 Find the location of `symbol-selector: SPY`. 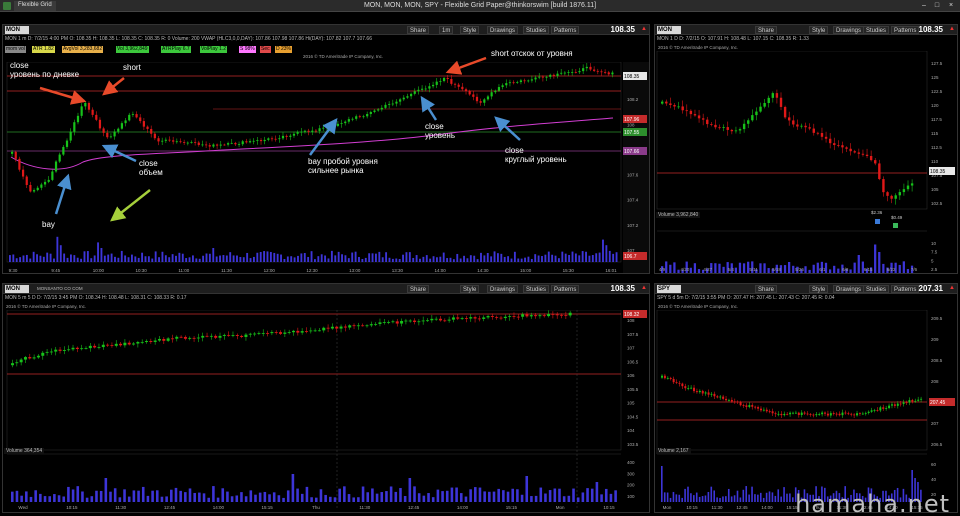

symbol-selector: SPY is located at coordinates (669, 289).